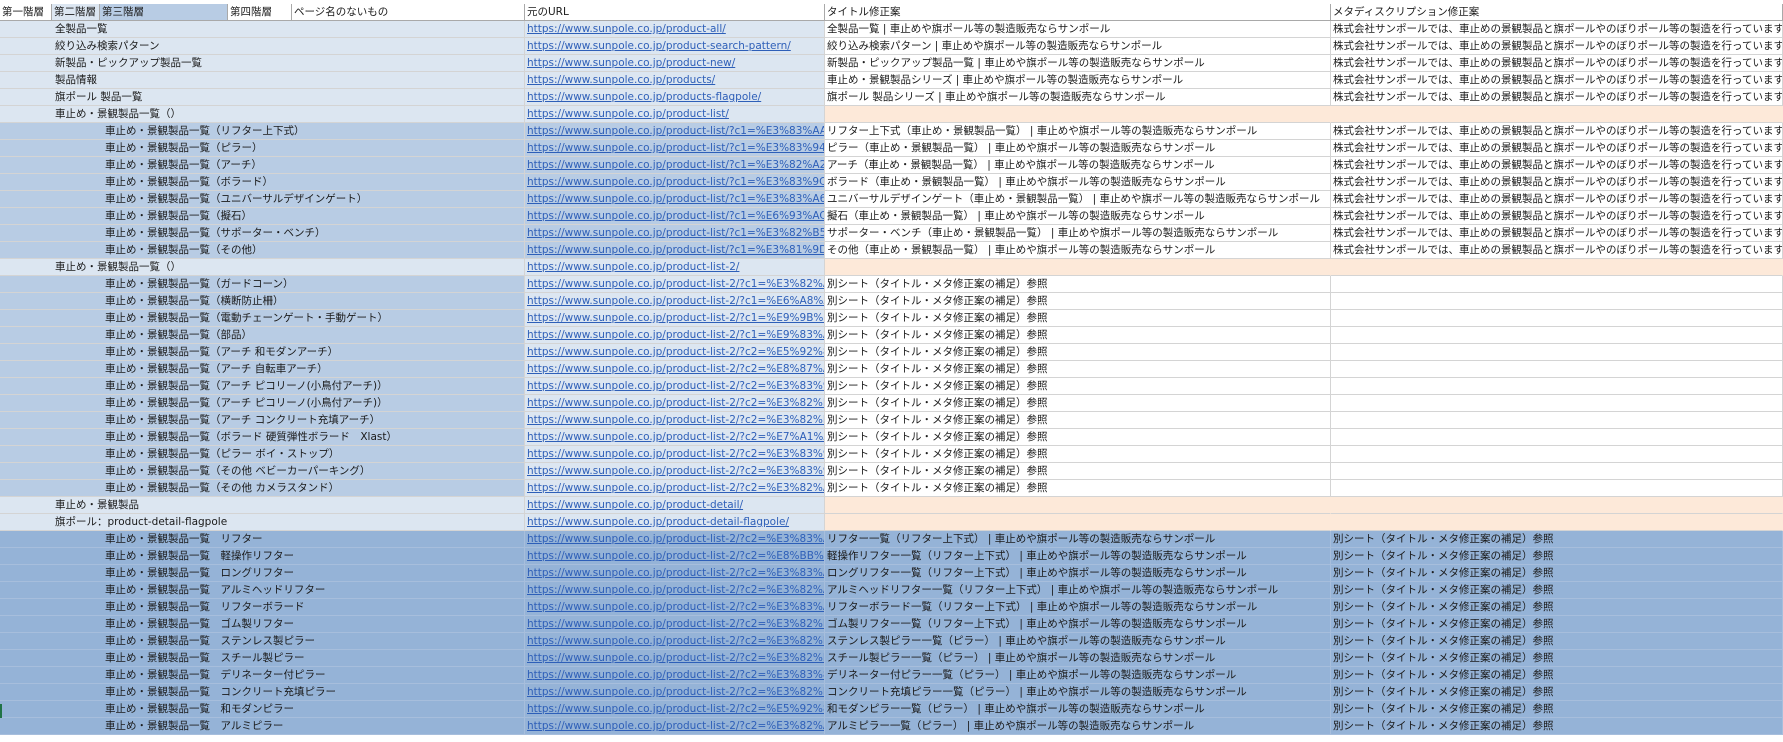  What do you see at coordinates (262, 165) in the screenshot?
I see `page-name-cell: 車止め・景観製品一覧（アーチ）` at bounding box center [262, 165].